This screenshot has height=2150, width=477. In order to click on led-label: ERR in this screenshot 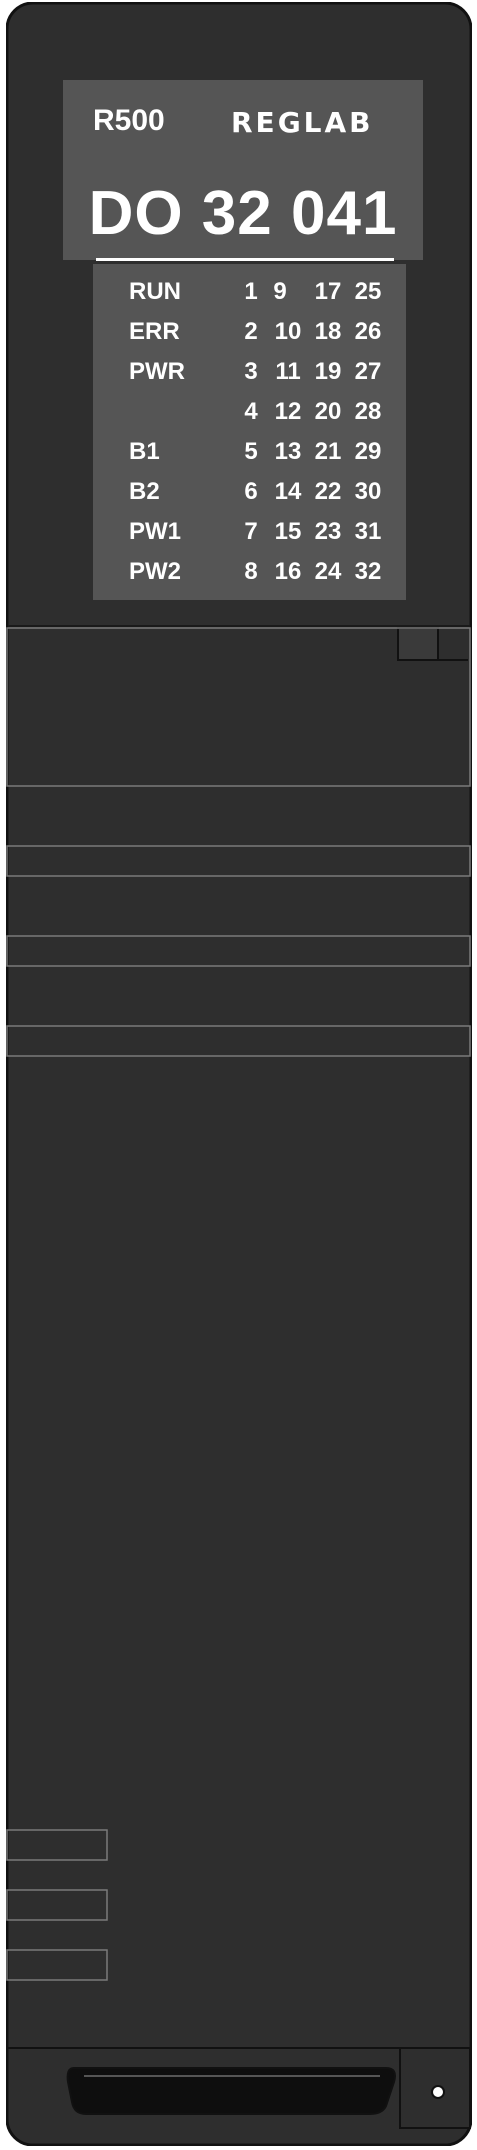, I will do `click(154, 331)`.